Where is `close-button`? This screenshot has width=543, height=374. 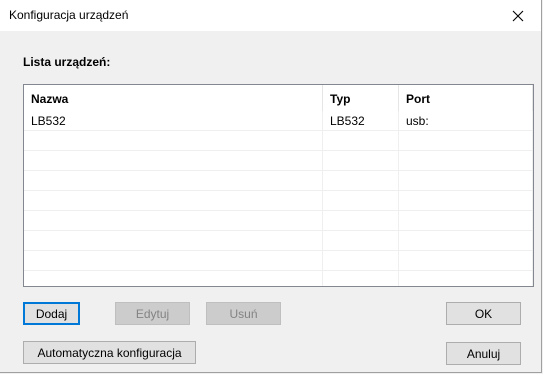
close-button is located at coordinates (518, 15).